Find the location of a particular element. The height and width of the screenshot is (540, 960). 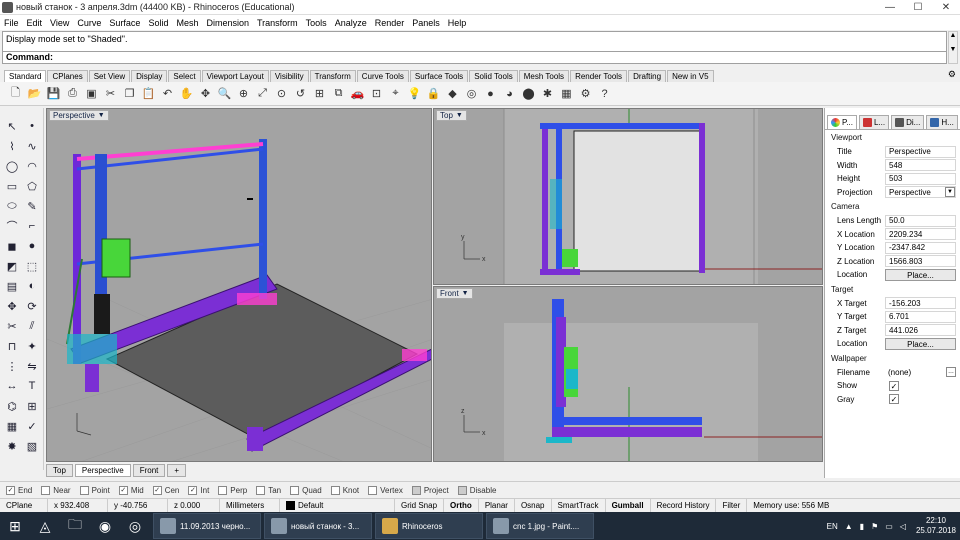

menu-panels: Panels is located at coordinates (426, 23).